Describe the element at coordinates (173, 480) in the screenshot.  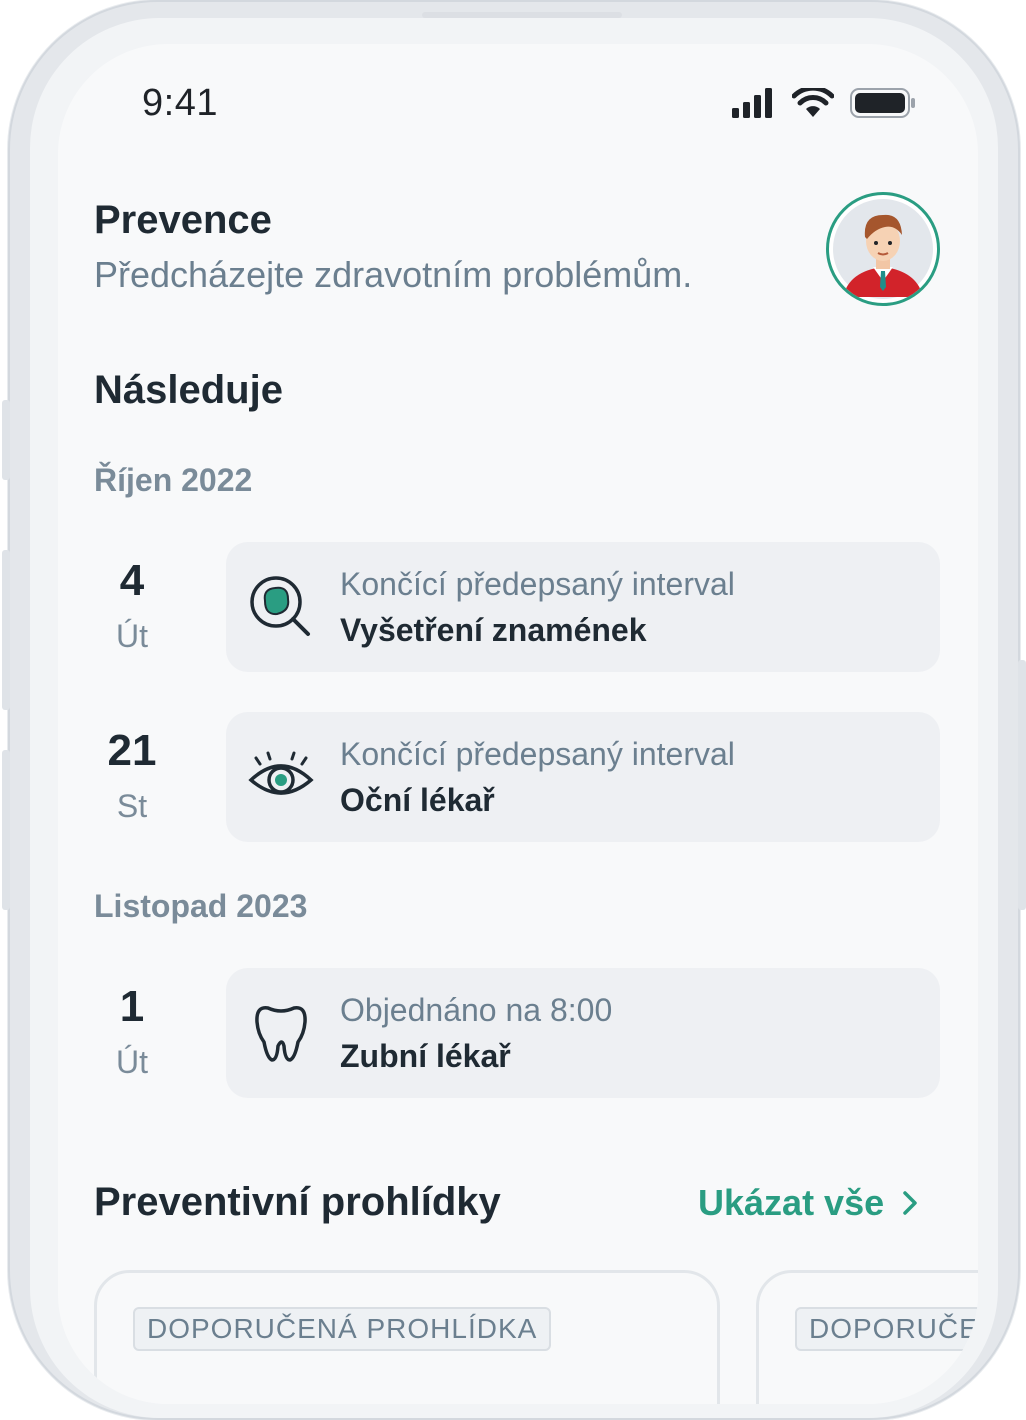
I see `month-label: Říjen 2022` at that location.